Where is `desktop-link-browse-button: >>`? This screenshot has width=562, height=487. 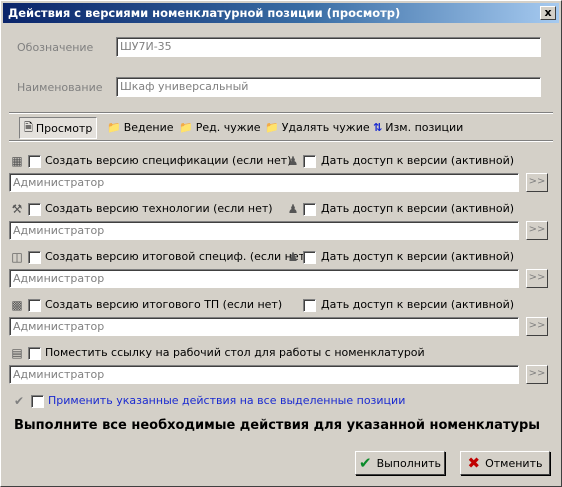 desktop-link-browse-button: >> is located at coordinates (537, 374).